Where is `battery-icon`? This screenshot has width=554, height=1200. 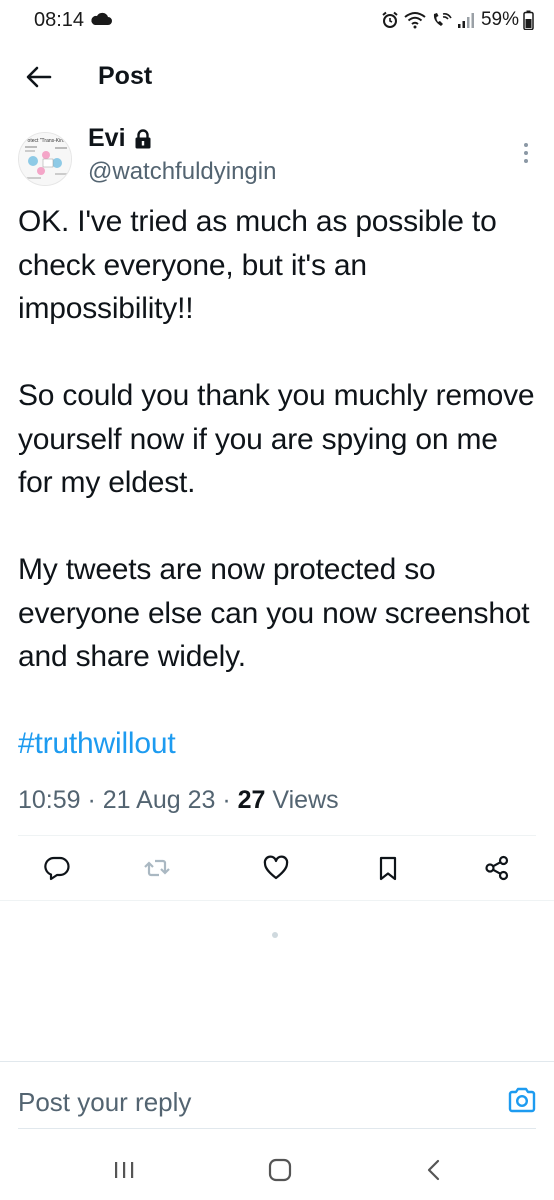
battery-icon is located at coordinates (528, 20).